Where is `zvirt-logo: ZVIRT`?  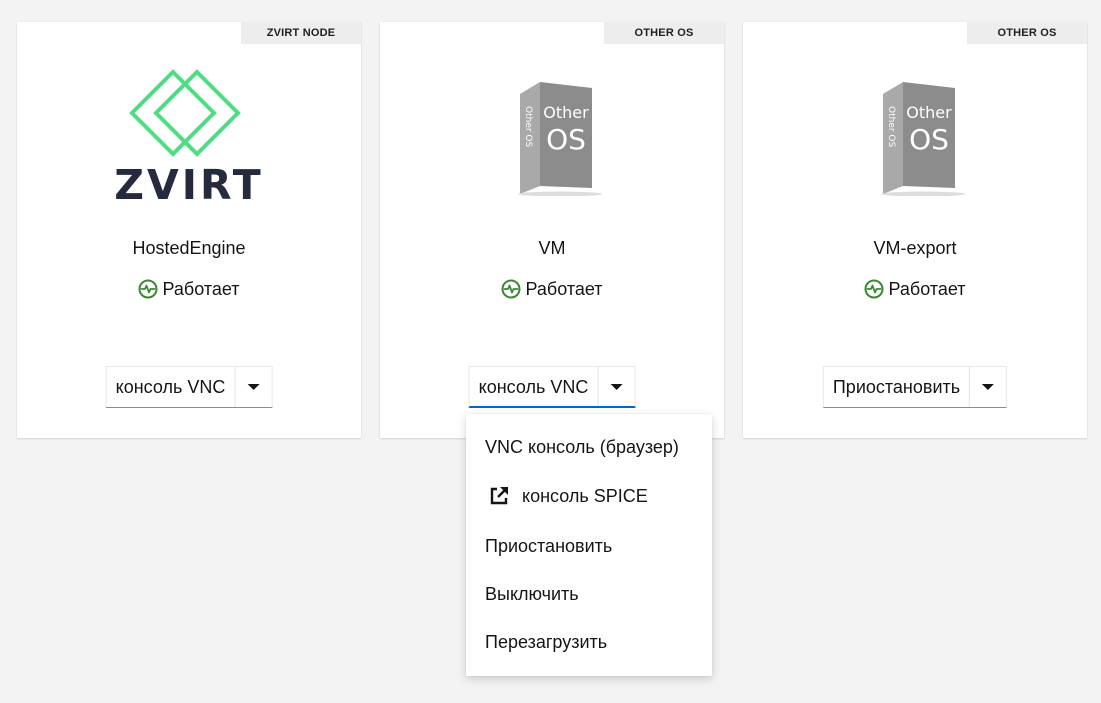
zvirt-logo: ZVIRT is located at coordinates (189, 137).